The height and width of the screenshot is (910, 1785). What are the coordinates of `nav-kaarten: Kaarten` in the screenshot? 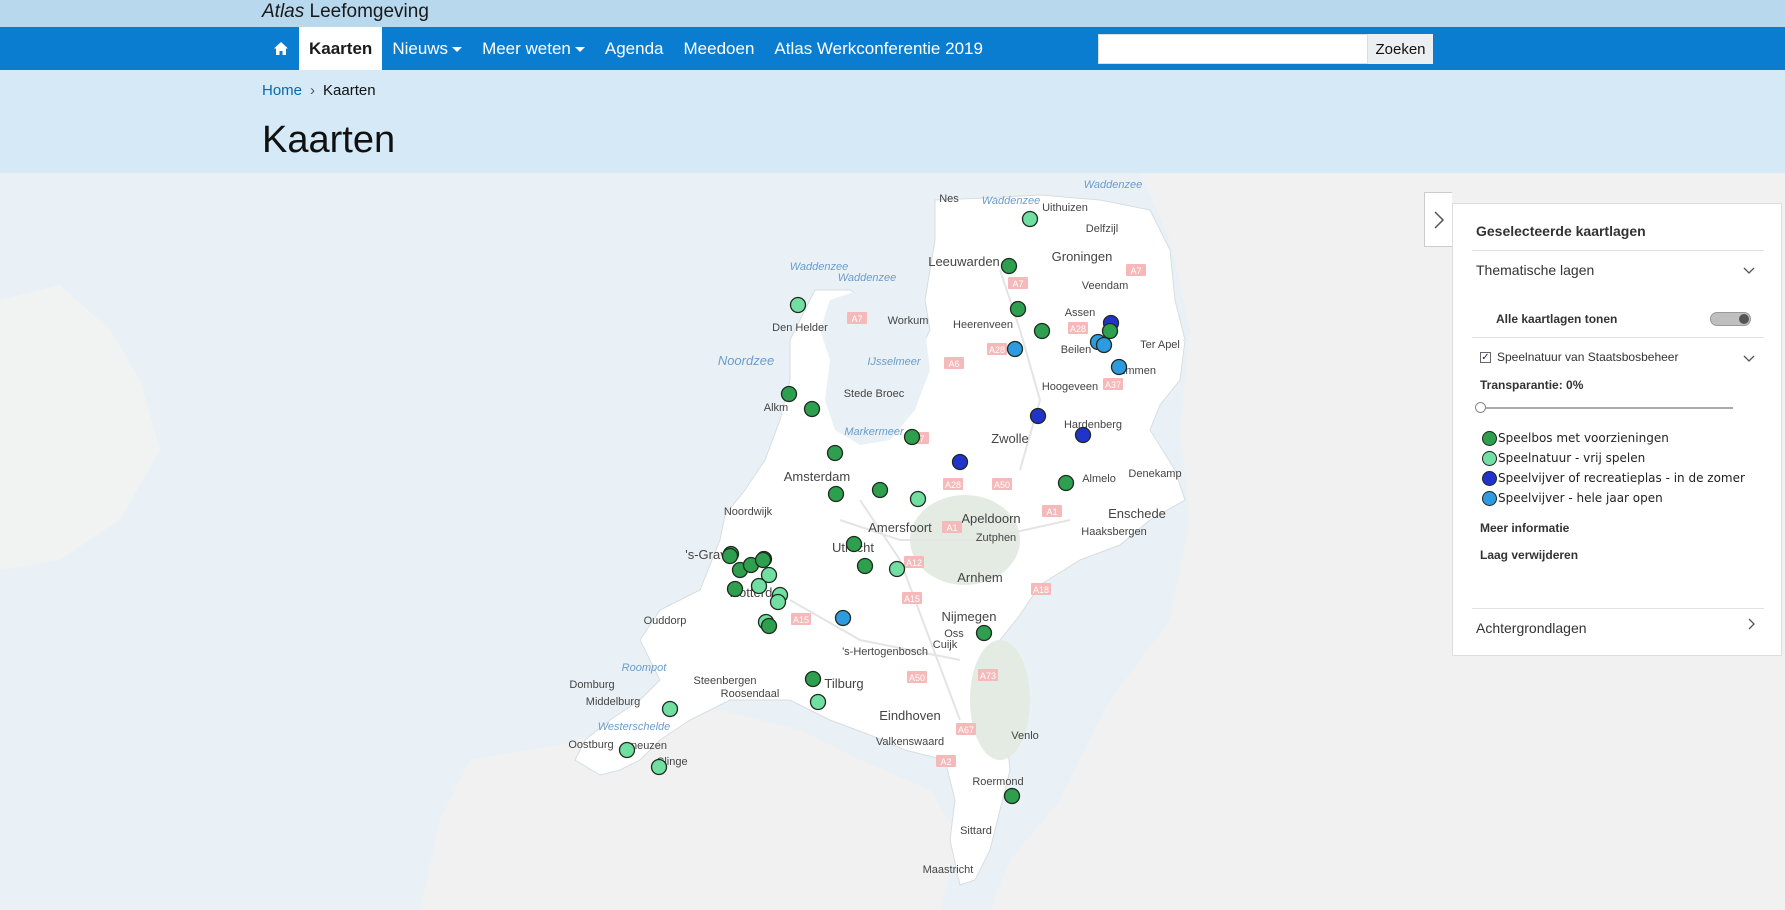 It's located at (341, 48).